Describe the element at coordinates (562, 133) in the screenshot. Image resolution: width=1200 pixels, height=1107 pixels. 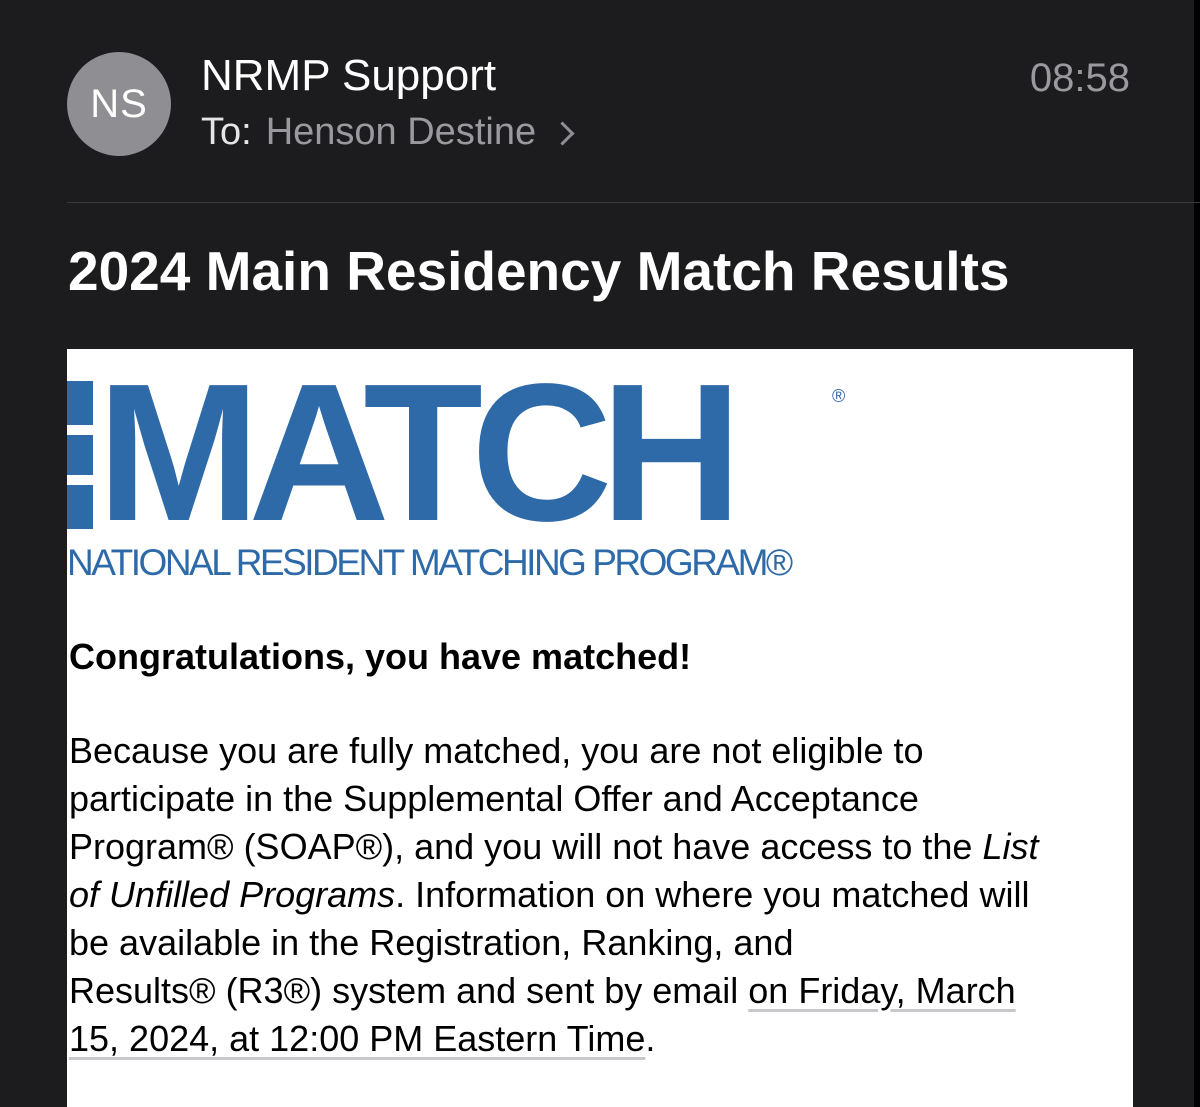
I see `chevron-right-icon` at that location.